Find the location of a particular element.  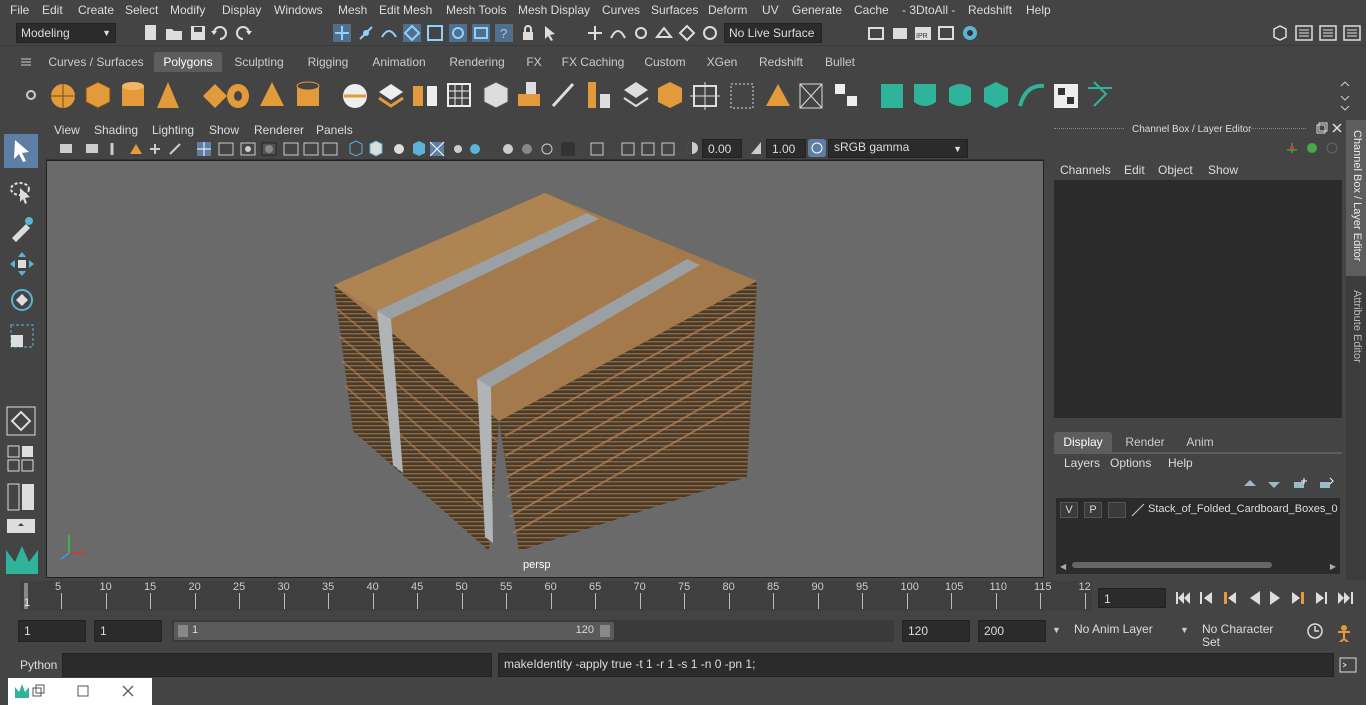

range-slider-handle: 1 120 is located at coordinates (394, 631).